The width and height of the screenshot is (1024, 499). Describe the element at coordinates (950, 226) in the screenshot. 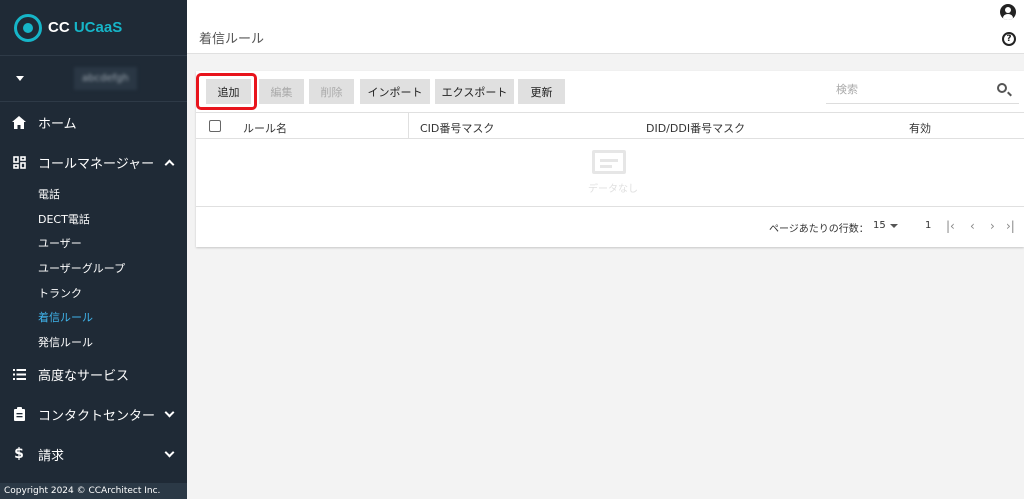

I see `first-page-button: |‹` at that location.